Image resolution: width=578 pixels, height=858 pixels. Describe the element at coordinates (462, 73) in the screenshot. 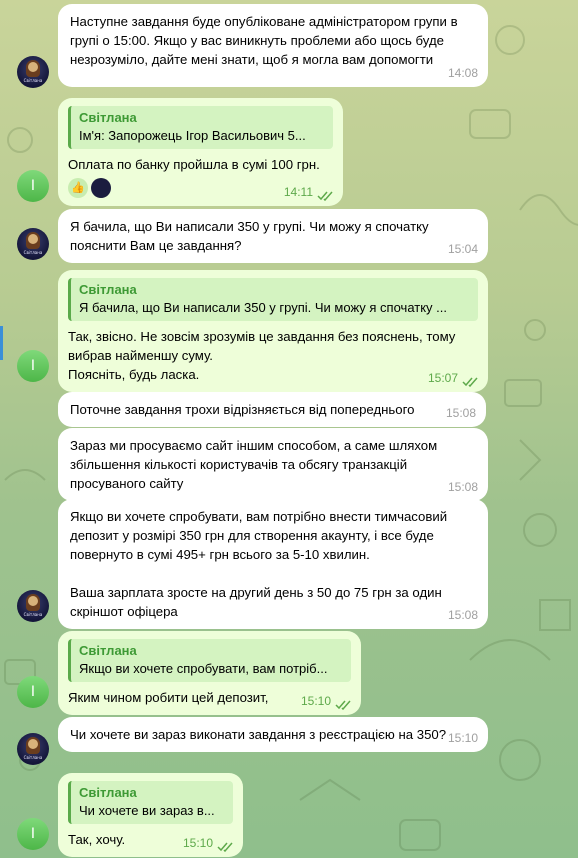

I see `message-time: 14:08` at that location.